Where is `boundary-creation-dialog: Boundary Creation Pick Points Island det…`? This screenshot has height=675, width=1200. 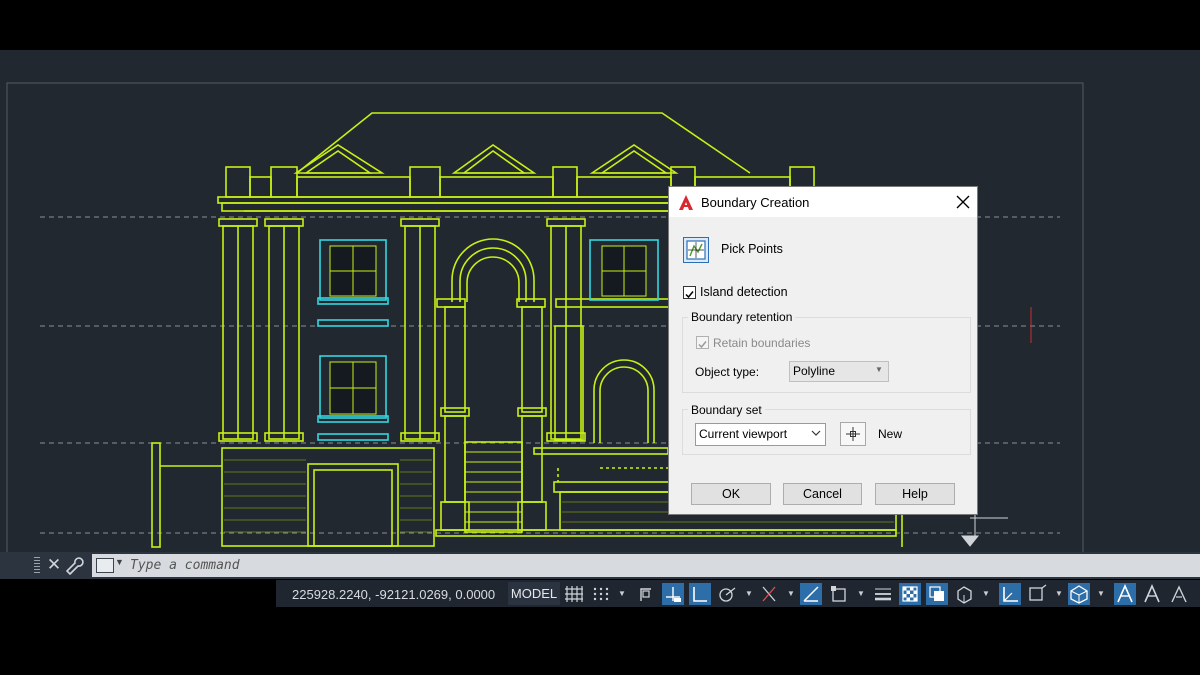
boundary-creation-dialog: Boundary Creation Pick Points Island det… is located at coordinates (823, 350).